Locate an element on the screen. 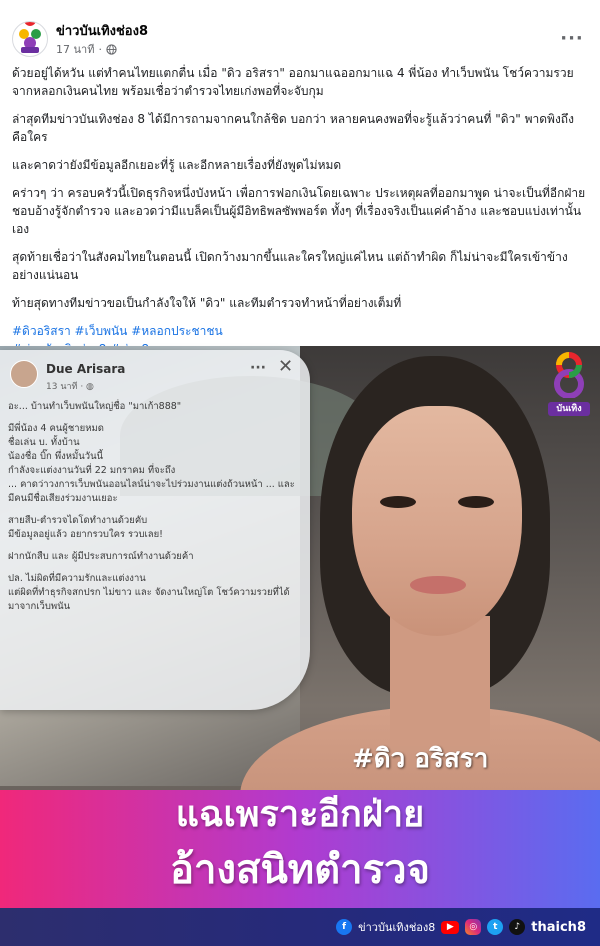 Image resolution: width=600 pixels, height=946 pixels. twitter-icon: t is located at coordinates (495, 927).